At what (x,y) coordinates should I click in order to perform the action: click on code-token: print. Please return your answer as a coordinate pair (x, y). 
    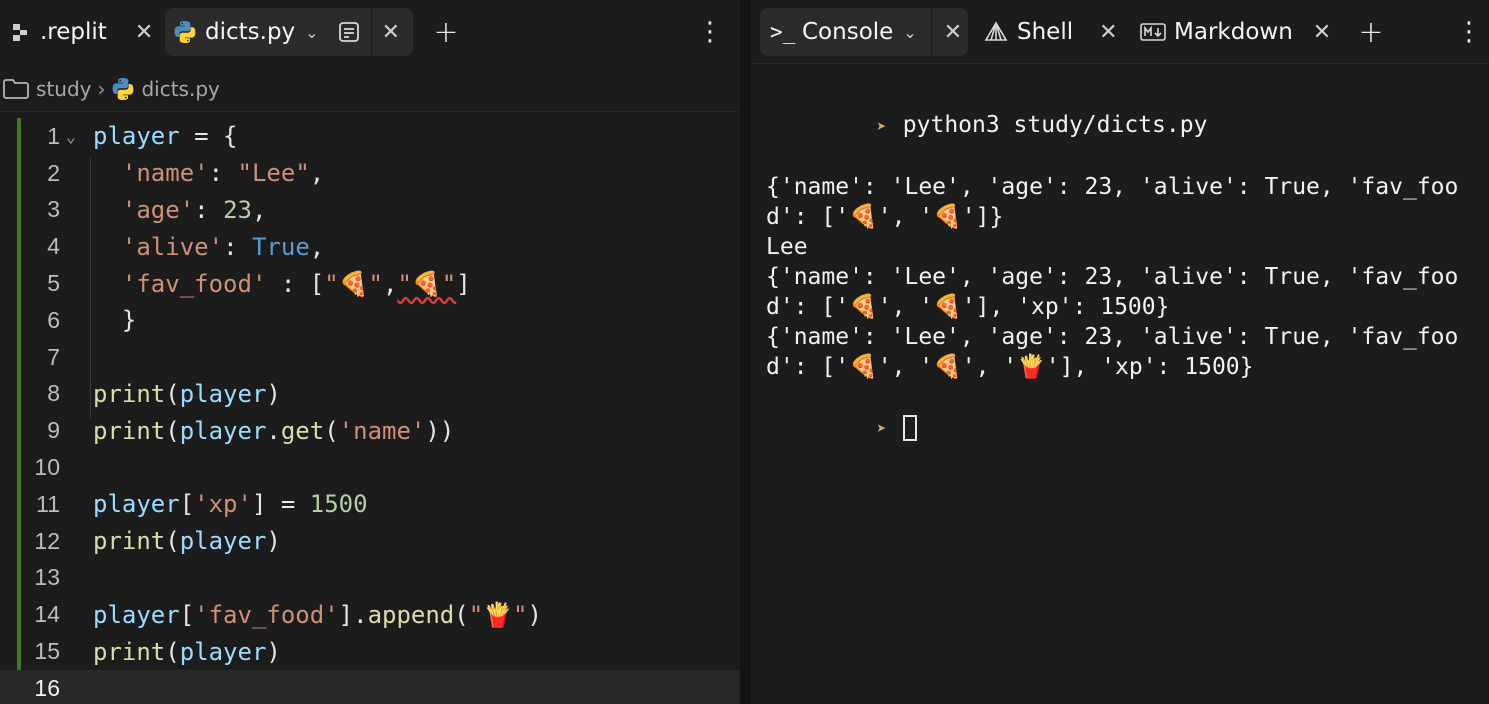
    Looking at the image, I should click on (129, 430).